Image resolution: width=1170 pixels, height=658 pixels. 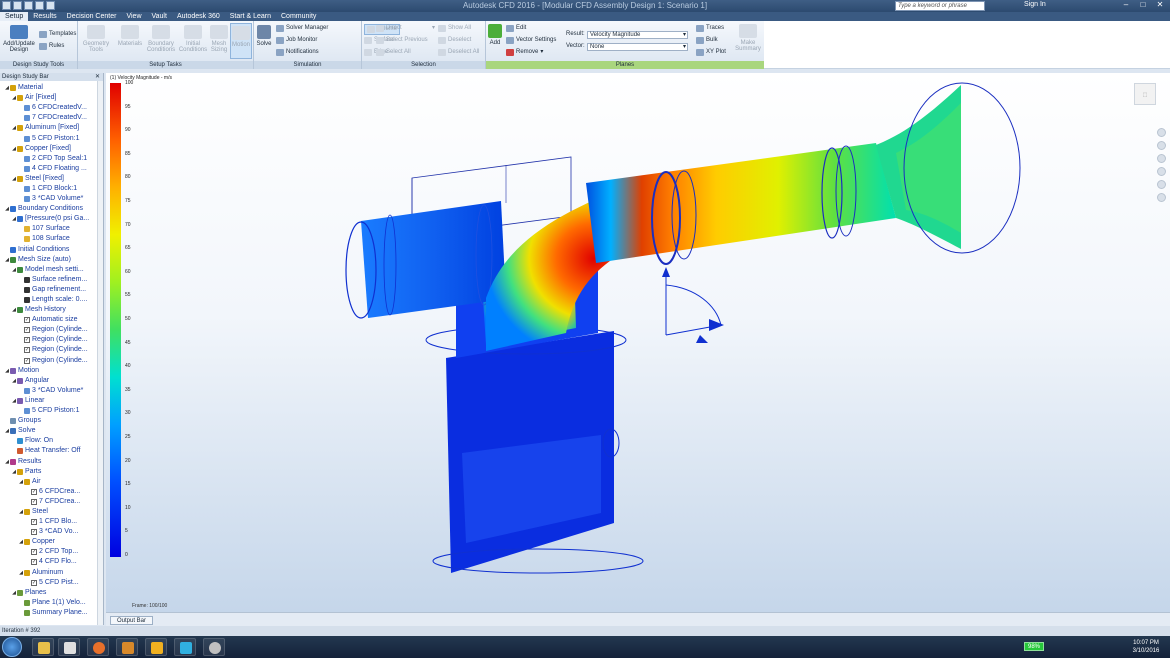 What do you see at coordinates (393, 52) in the screenshot?
I see `select-all-button: Select All` at bounding box center [393, 52].